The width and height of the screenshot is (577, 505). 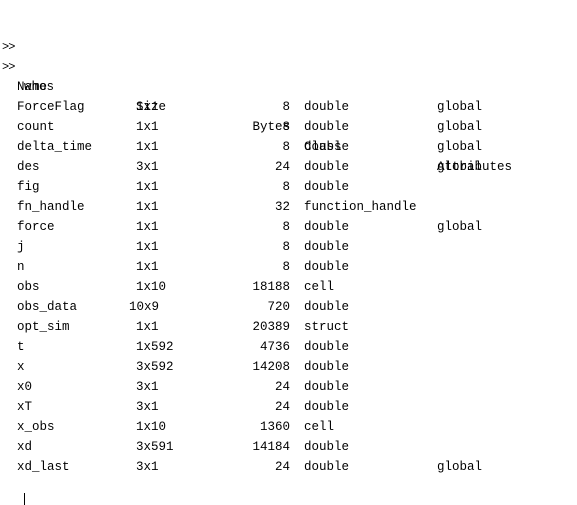 I want to click on variable-name: x_obs, so click(x=36, y=427).